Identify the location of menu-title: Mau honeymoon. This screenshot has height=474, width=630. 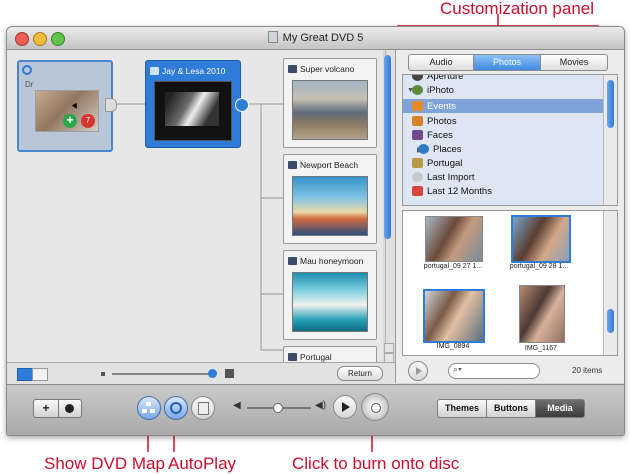
(332, 261).